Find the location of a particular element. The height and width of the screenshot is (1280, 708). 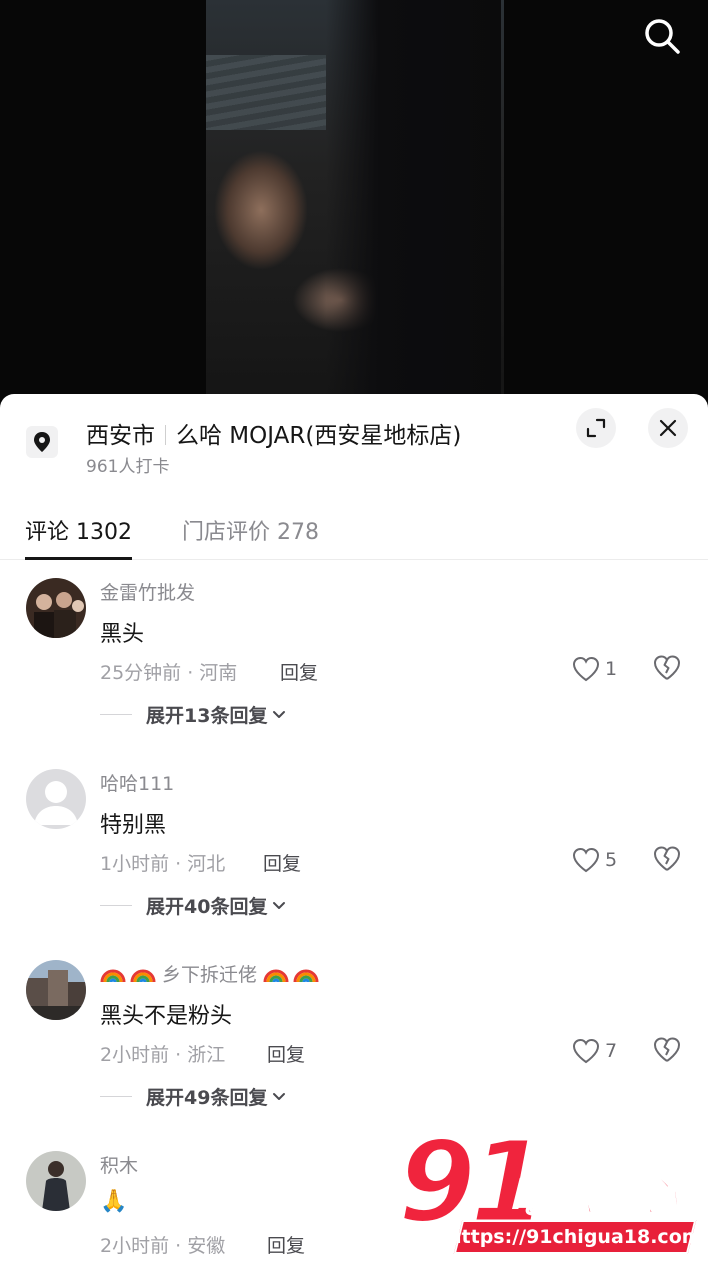

comment-username: 积木 is located at coordinates (119, 1164).